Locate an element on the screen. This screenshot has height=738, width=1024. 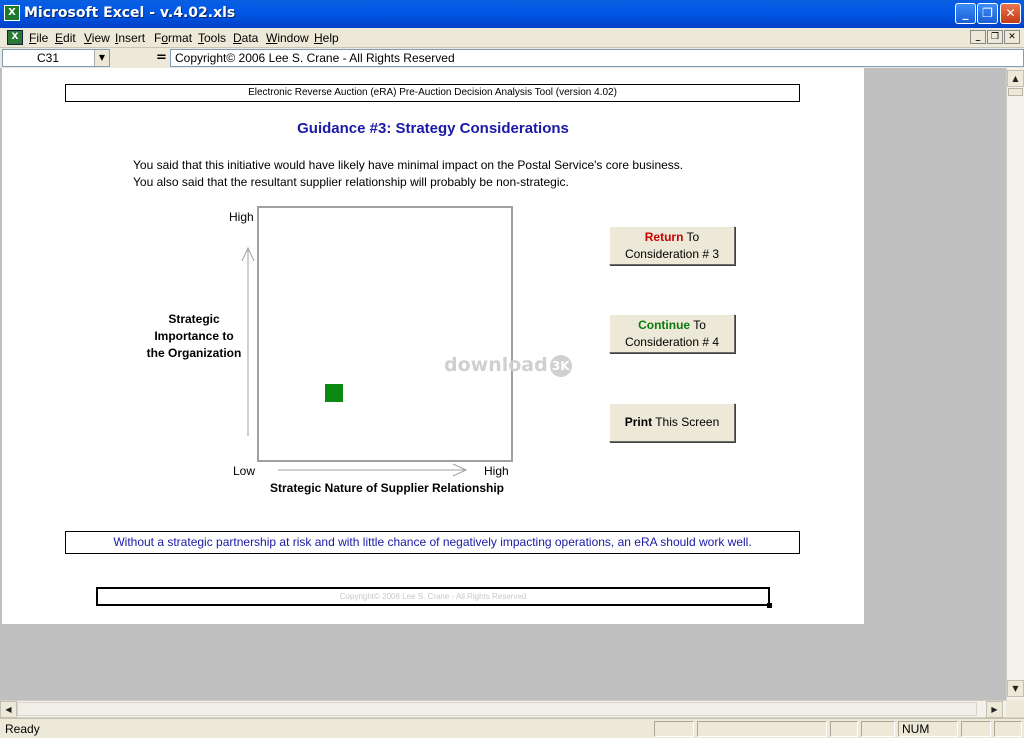
continue-button-line-1: Continue To is located at coordinates (672, 325).